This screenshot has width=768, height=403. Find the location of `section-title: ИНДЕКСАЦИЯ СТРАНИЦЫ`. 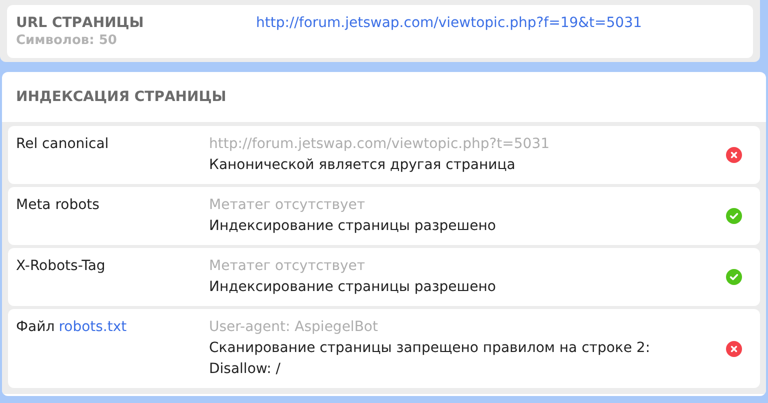

section-title: ИНДЕКСАЦИЯ СТРАНИЦЫ is located at coordinates (121, 97).